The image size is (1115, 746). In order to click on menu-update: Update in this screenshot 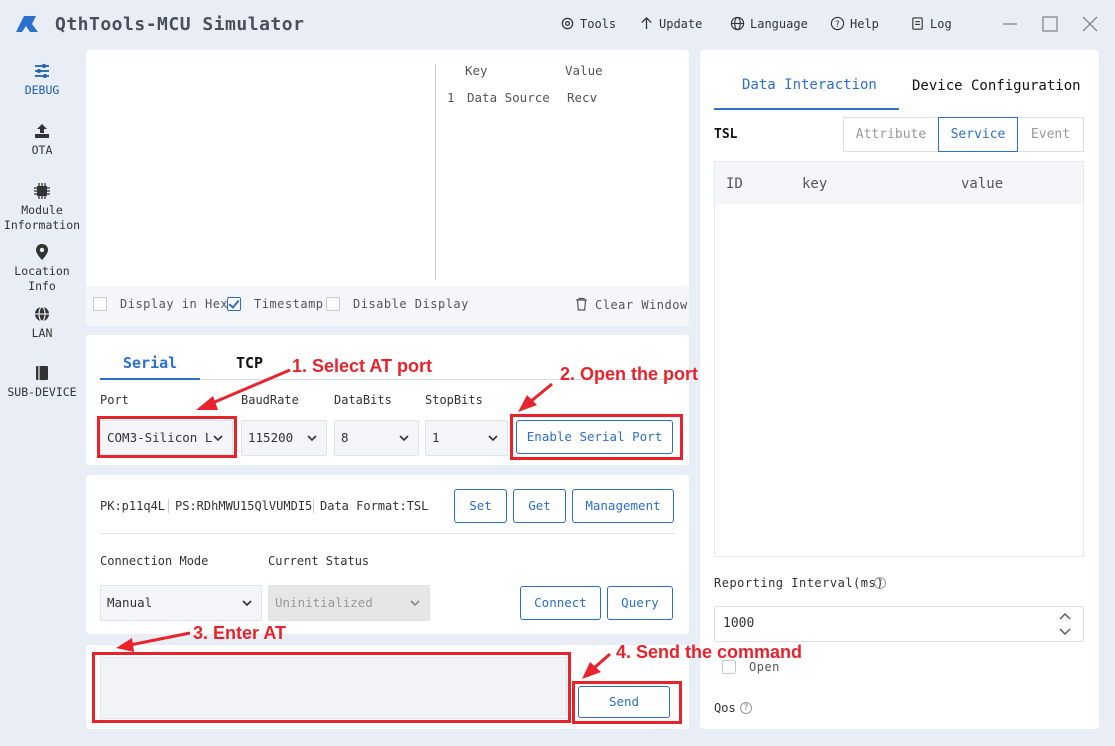, I will do `click(670, 23)`.